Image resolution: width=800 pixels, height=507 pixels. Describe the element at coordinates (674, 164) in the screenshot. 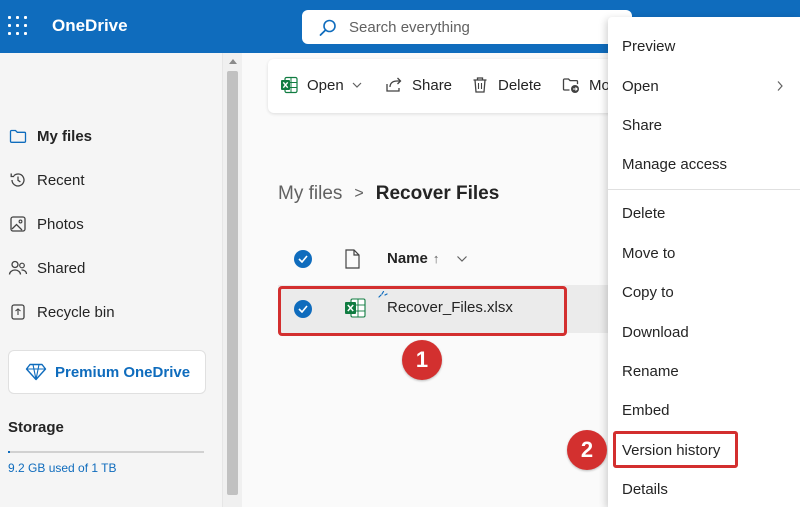

I see `menu-item-manage-access: Manage access` at that location.